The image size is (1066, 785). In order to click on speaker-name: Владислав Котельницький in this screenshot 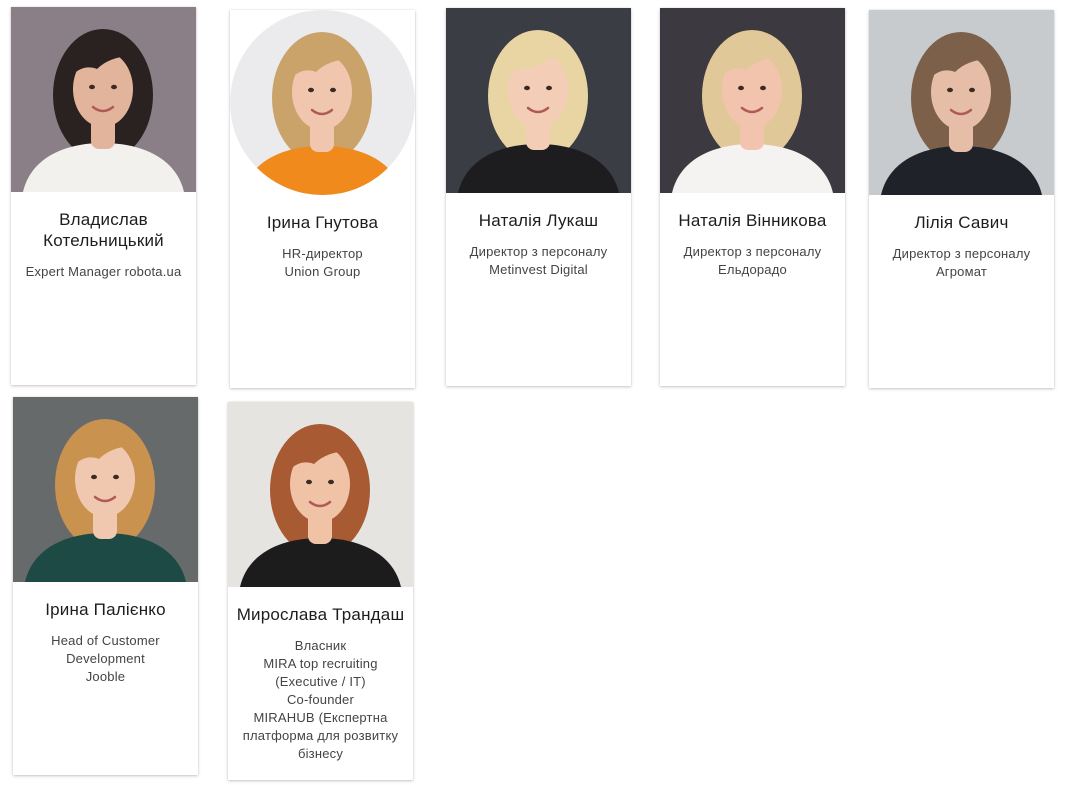, I will do `click(103, 230)`.